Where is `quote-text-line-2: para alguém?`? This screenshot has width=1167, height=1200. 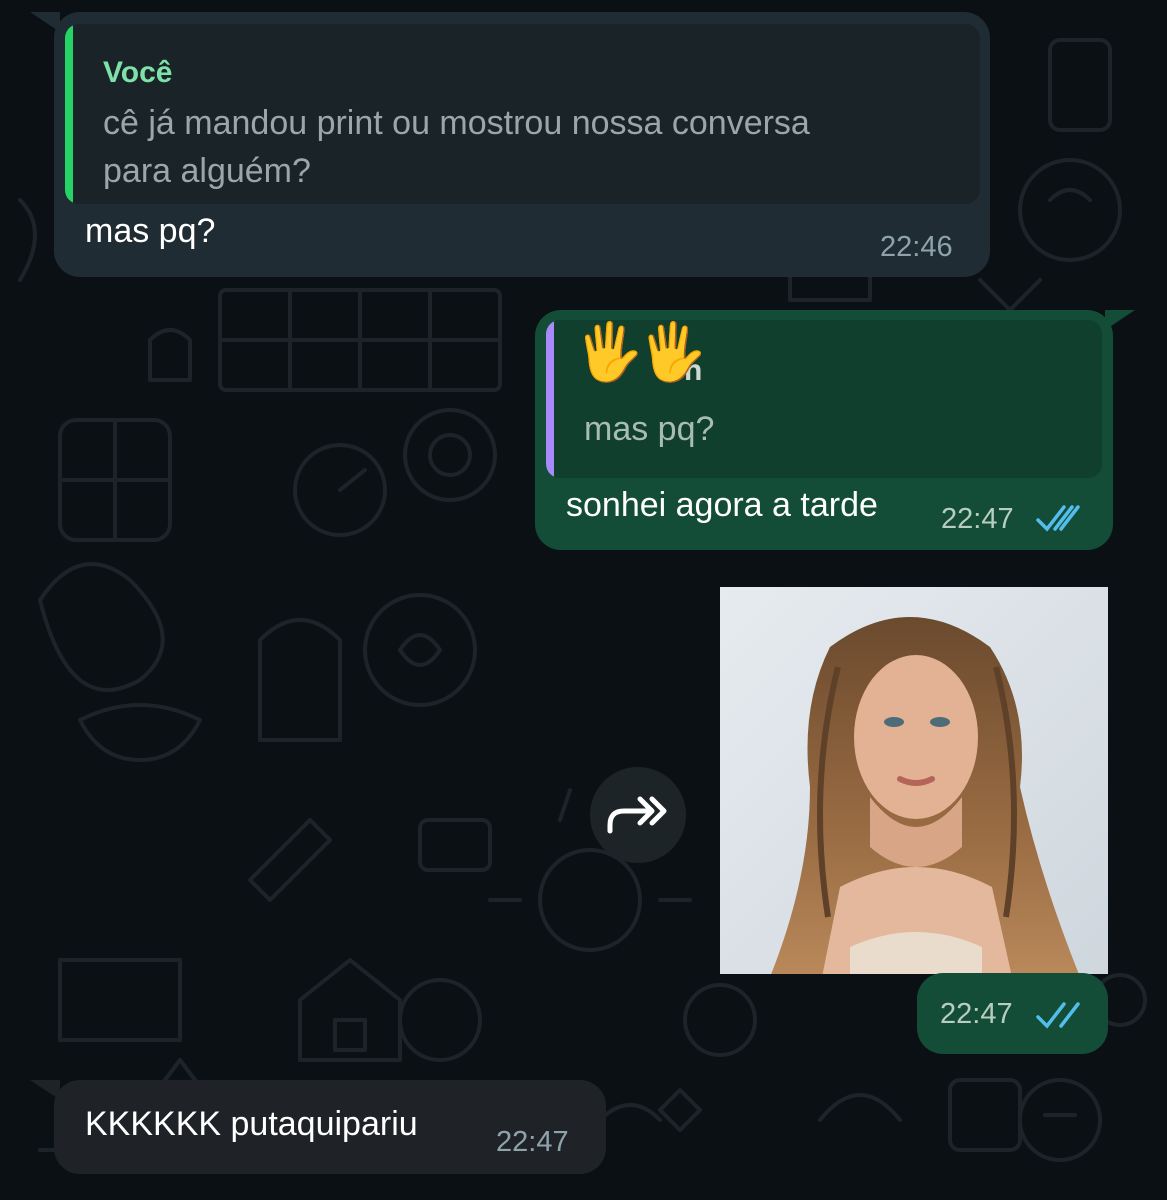 quote-text-line-2: para alguém? is located at coordinates (207, 171).